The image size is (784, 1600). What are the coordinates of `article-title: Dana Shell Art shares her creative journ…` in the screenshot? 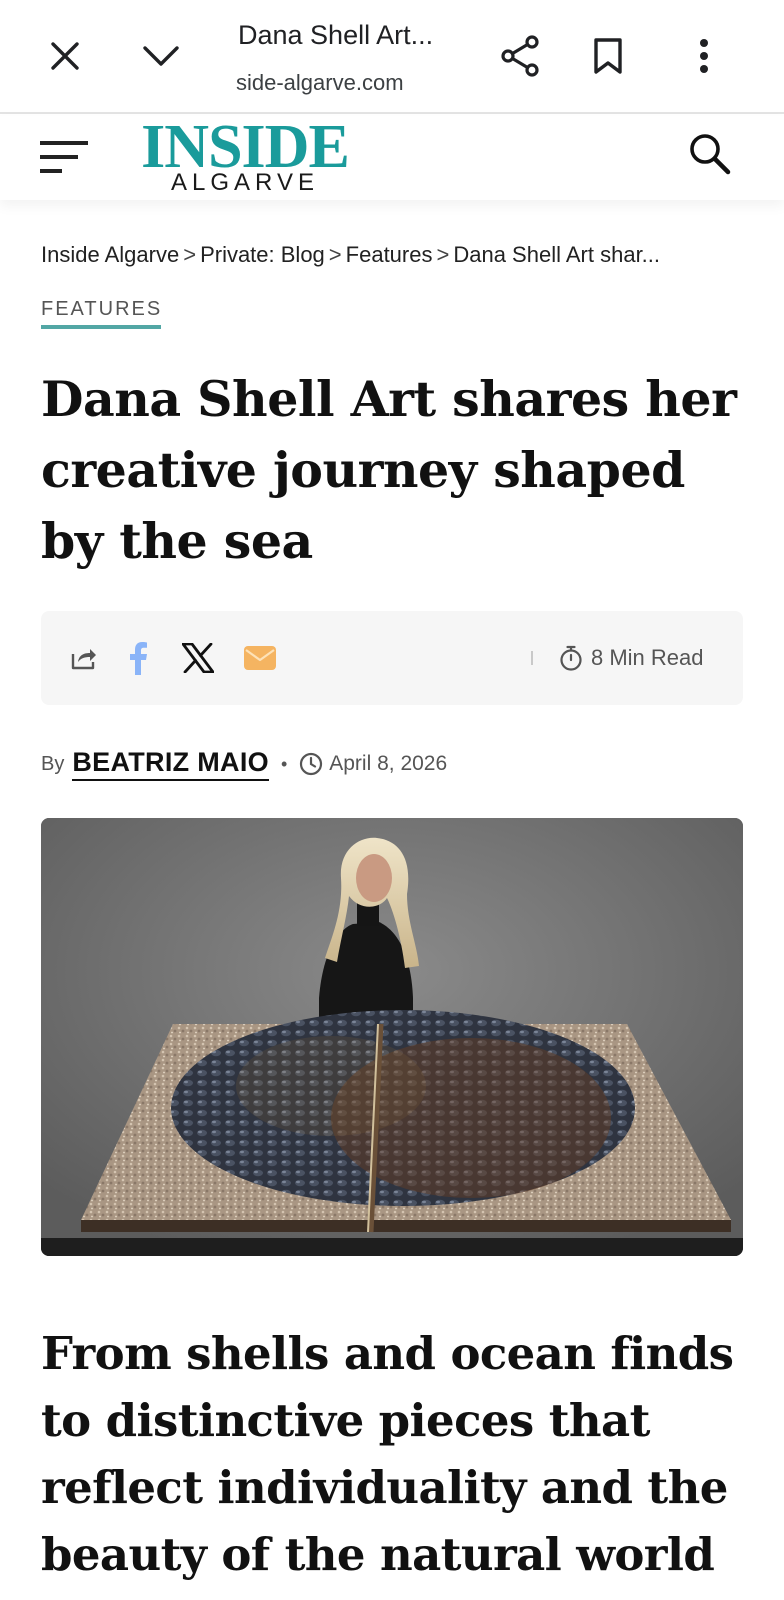 It's located at (389, 470).